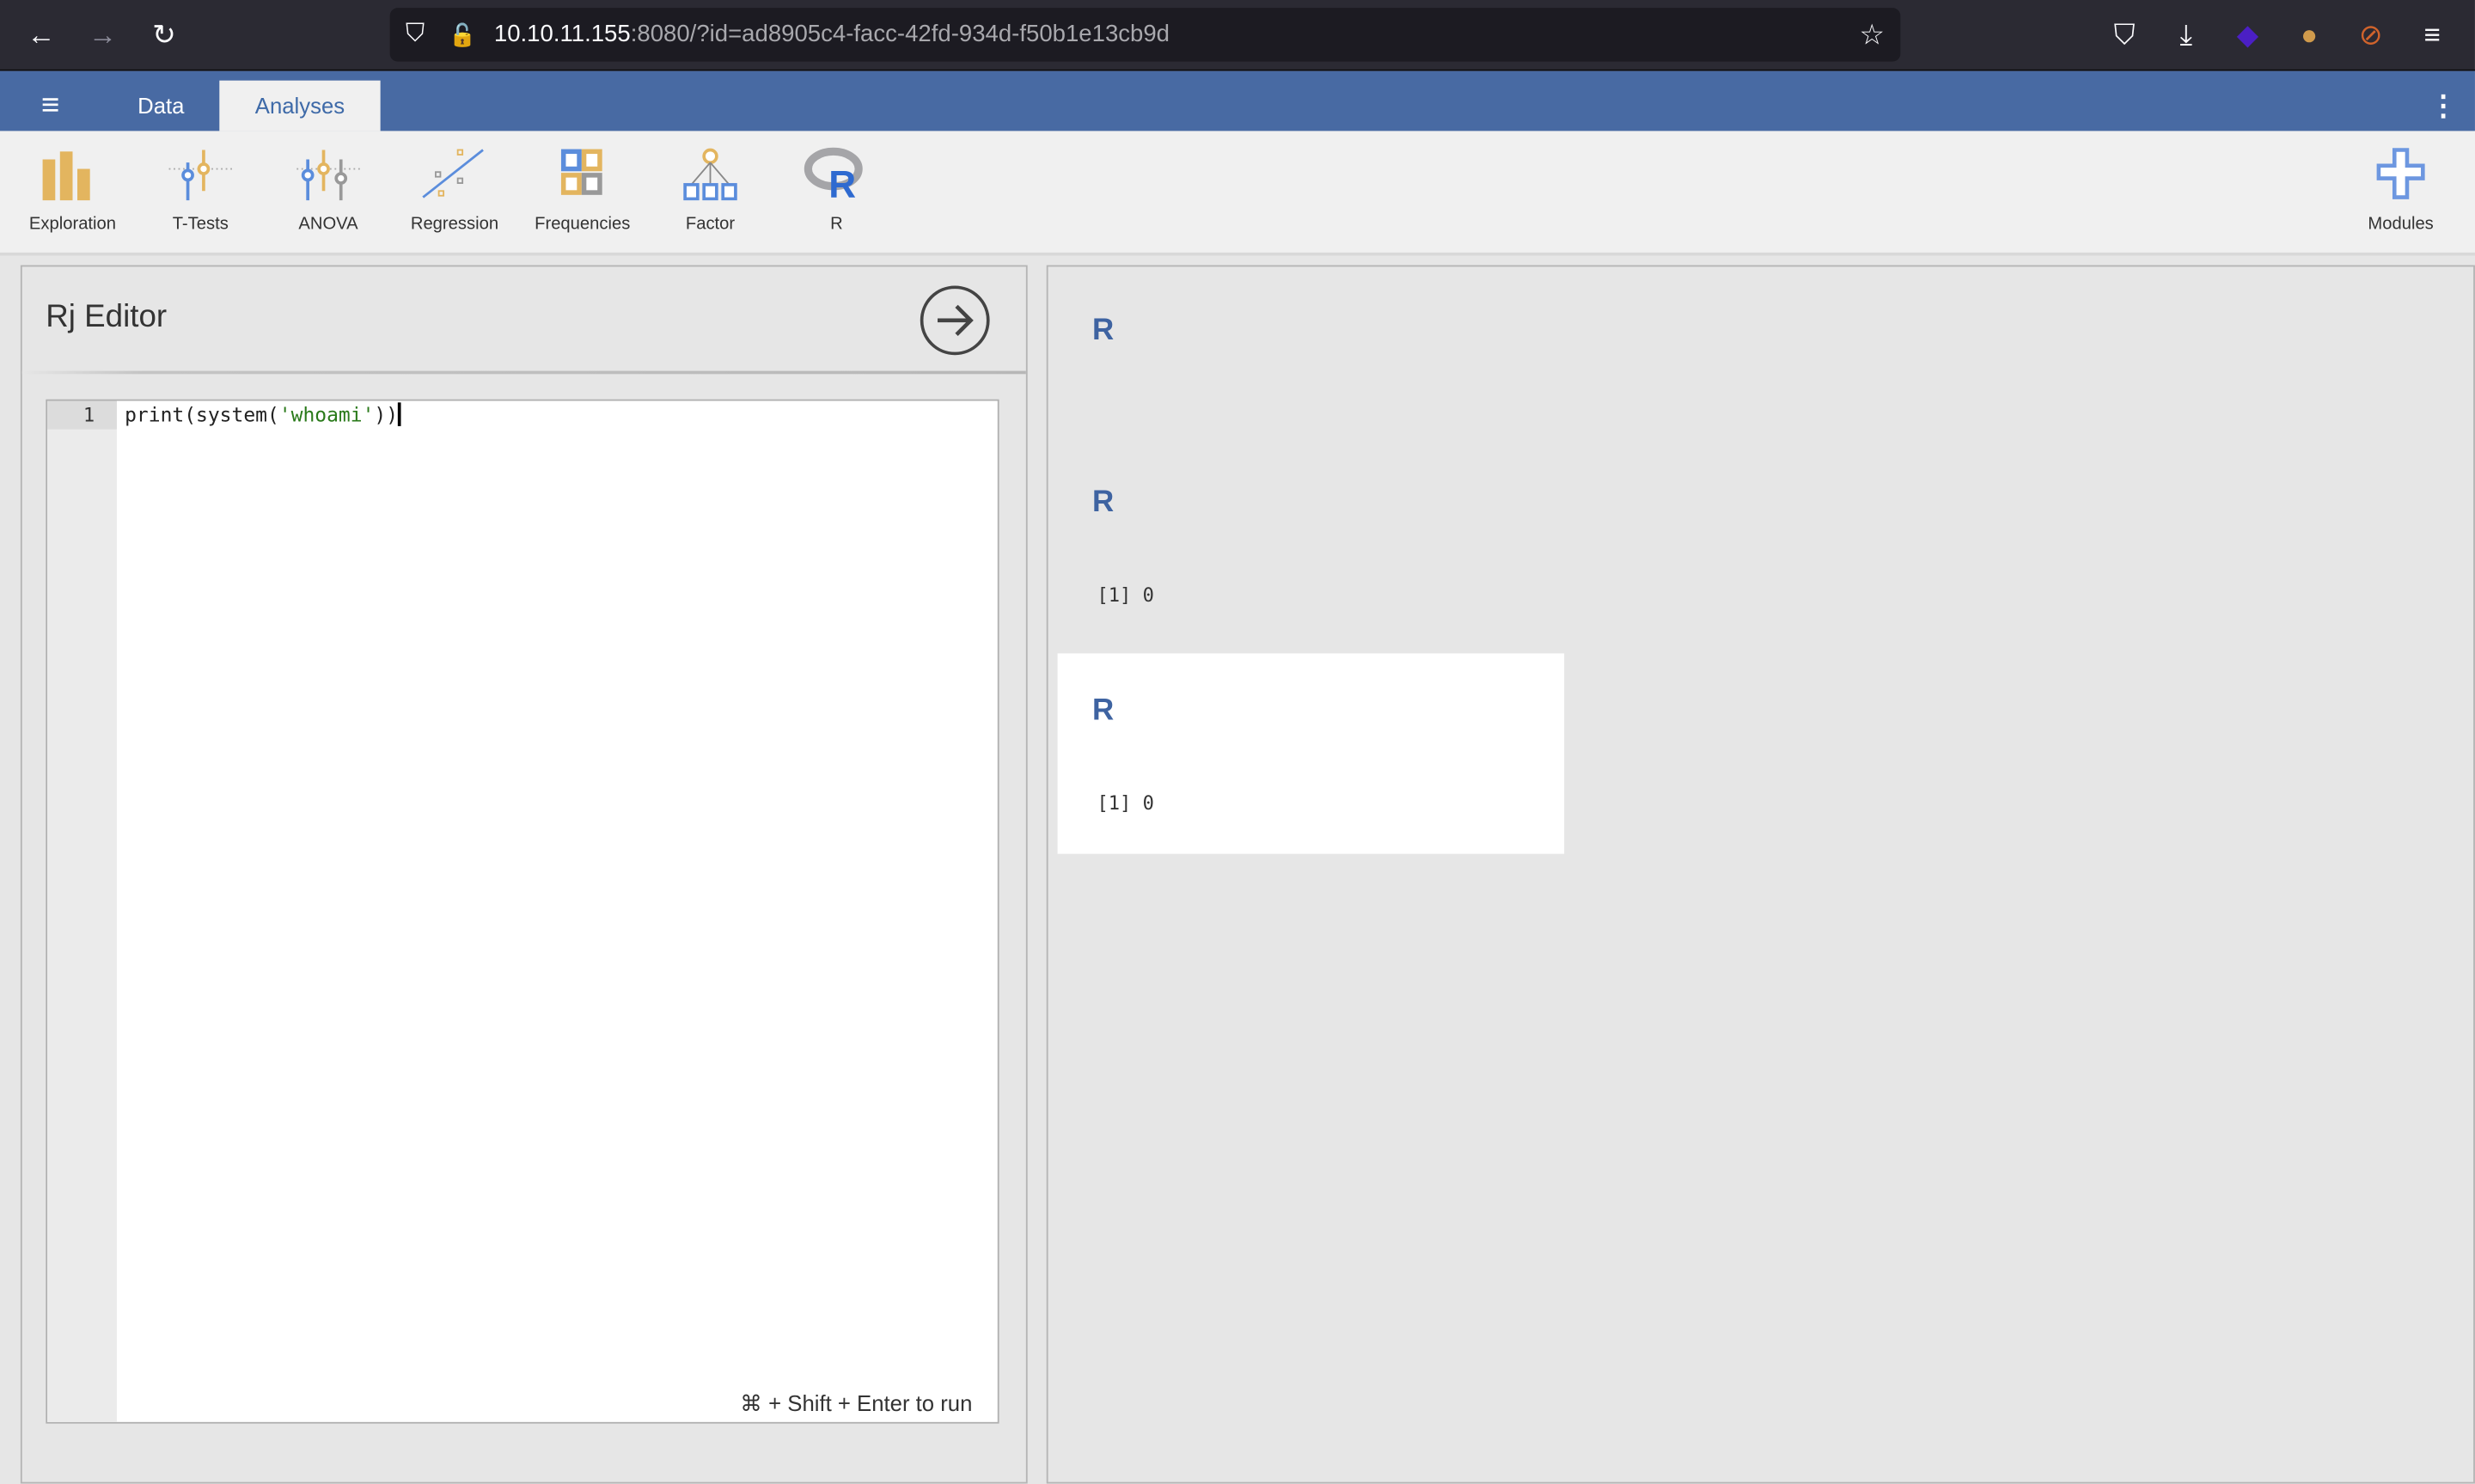 The height and width of the screenshot is (1484, 2475). Describe the element at coordinates (164, 34) in the screenshot. I see `reload-icon: ↻` at that location.